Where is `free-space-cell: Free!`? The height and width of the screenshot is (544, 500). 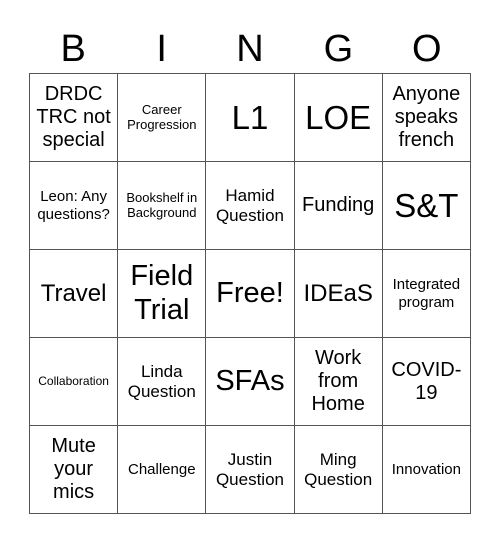
free-space-cell: Free! is located at coordinates (250, 293).